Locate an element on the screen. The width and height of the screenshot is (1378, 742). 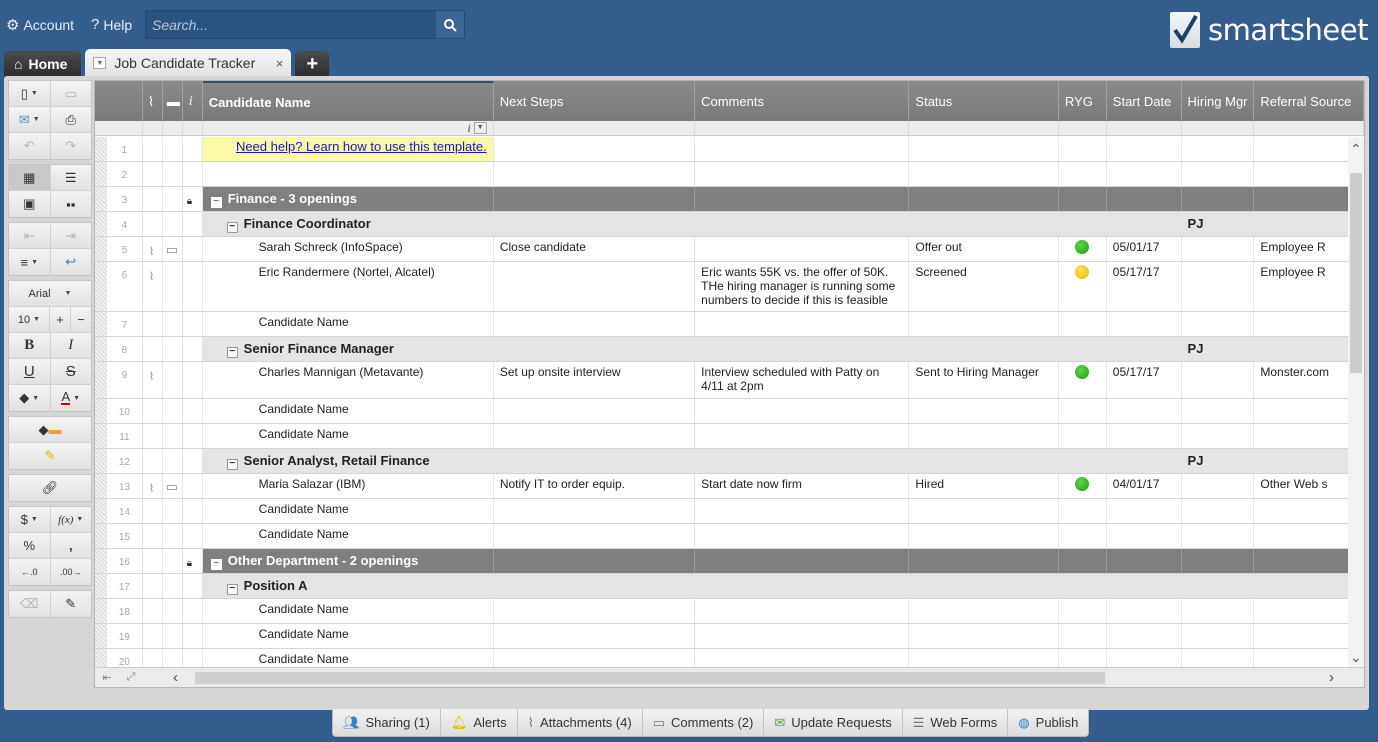
search-input is located at coordinates (291, 24).